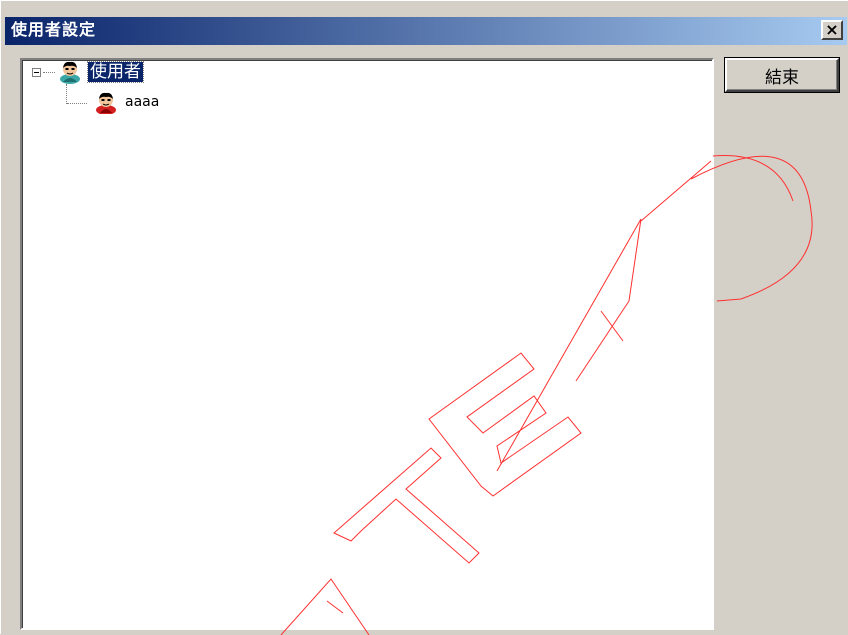  What do you see at coordinates (426, 31) in the screenshot?
I see `title-bar: 使用者設定 ×` at bounding box center [426, 31].